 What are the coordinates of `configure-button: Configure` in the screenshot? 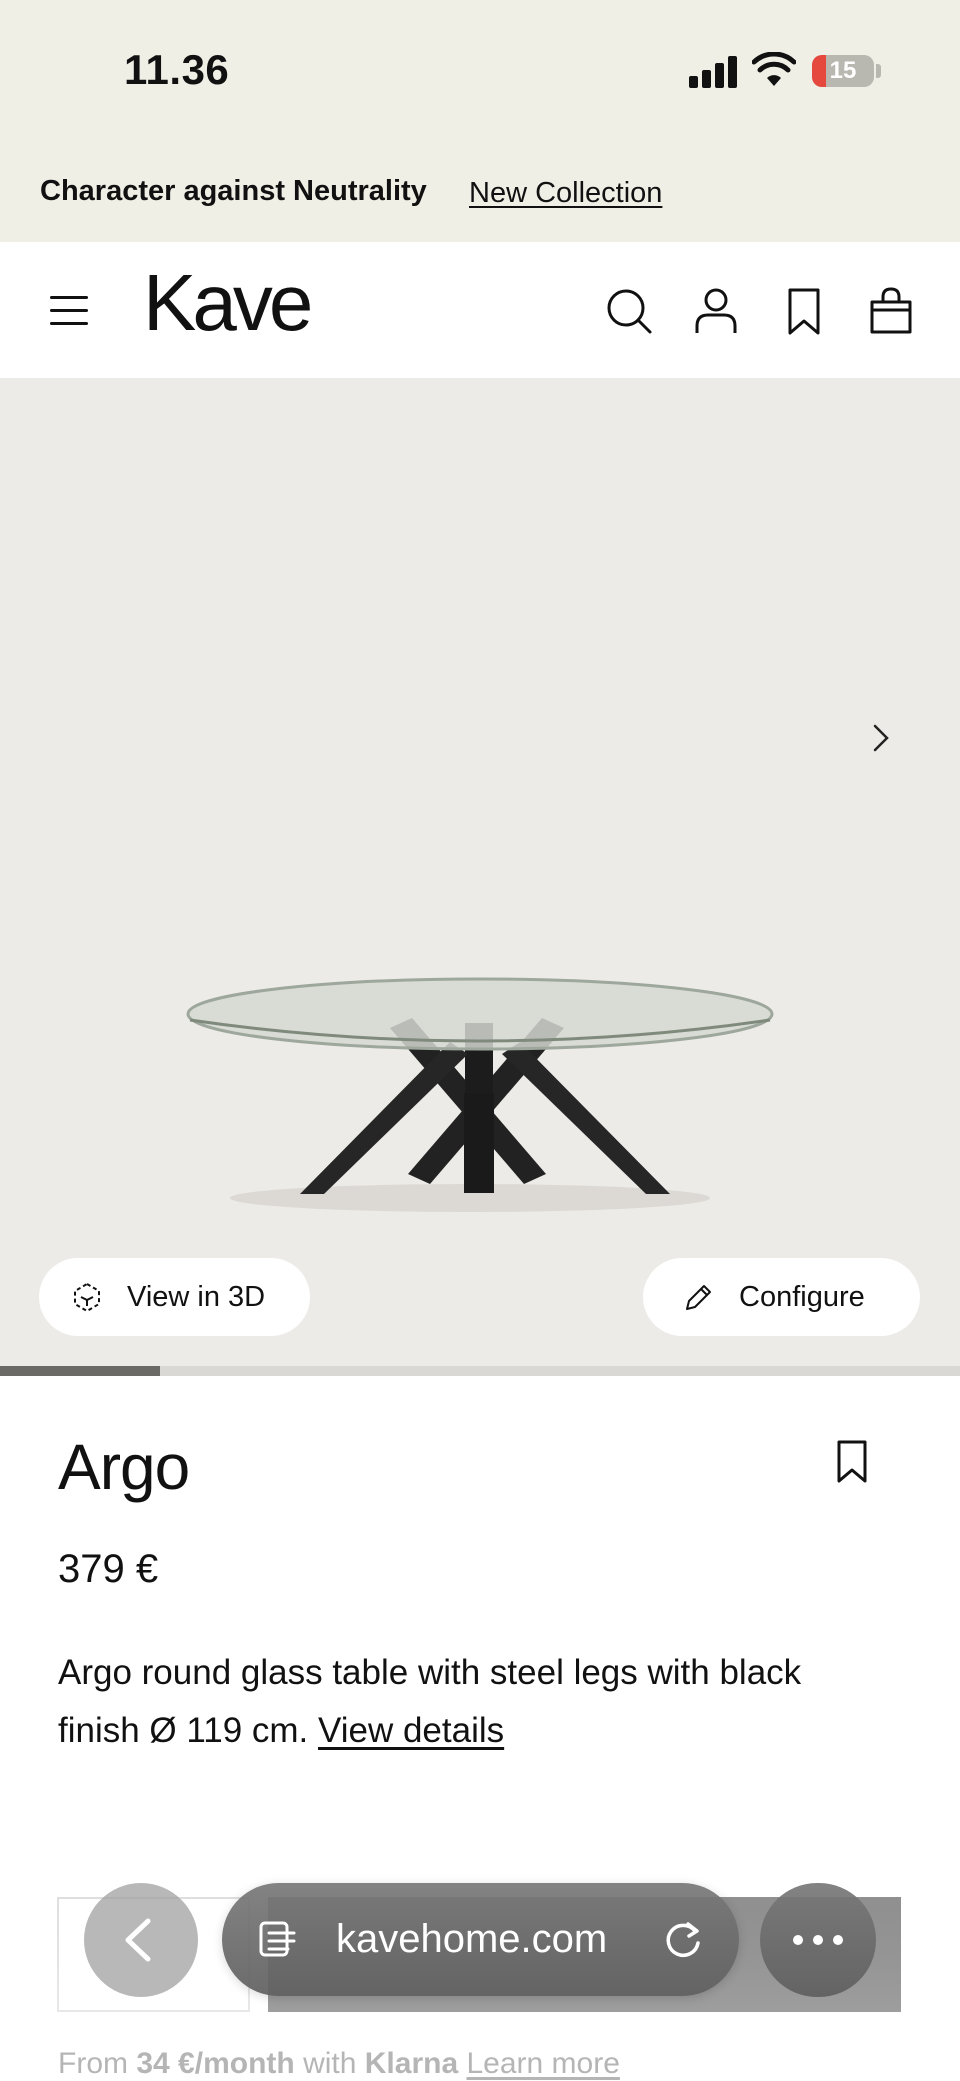 It's located at (781, 1297).